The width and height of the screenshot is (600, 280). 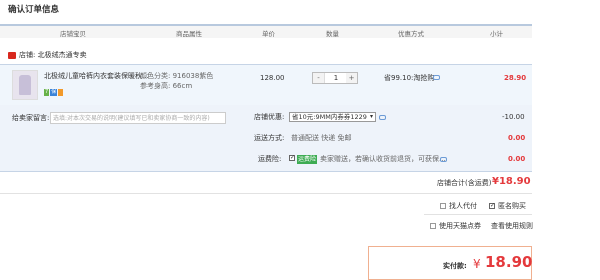 I want to click on quantity-input: 1, so click(x=336, y=78).